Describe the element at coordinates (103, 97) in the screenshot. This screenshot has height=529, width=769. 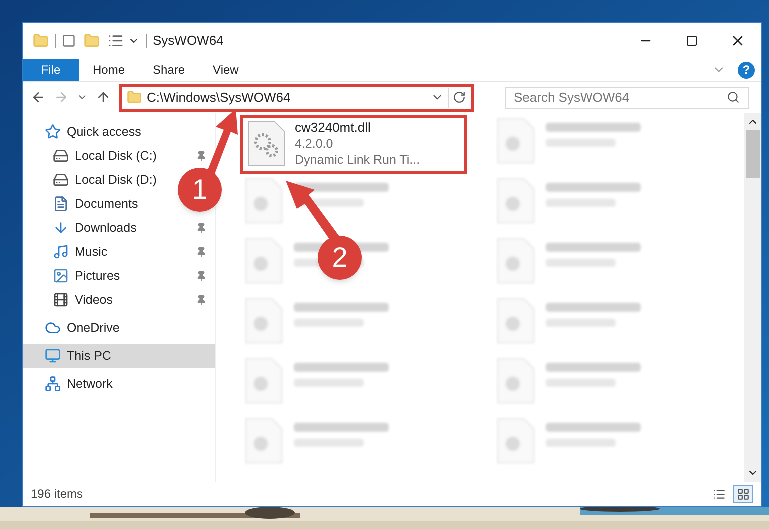
I see `up-icon` at that location.